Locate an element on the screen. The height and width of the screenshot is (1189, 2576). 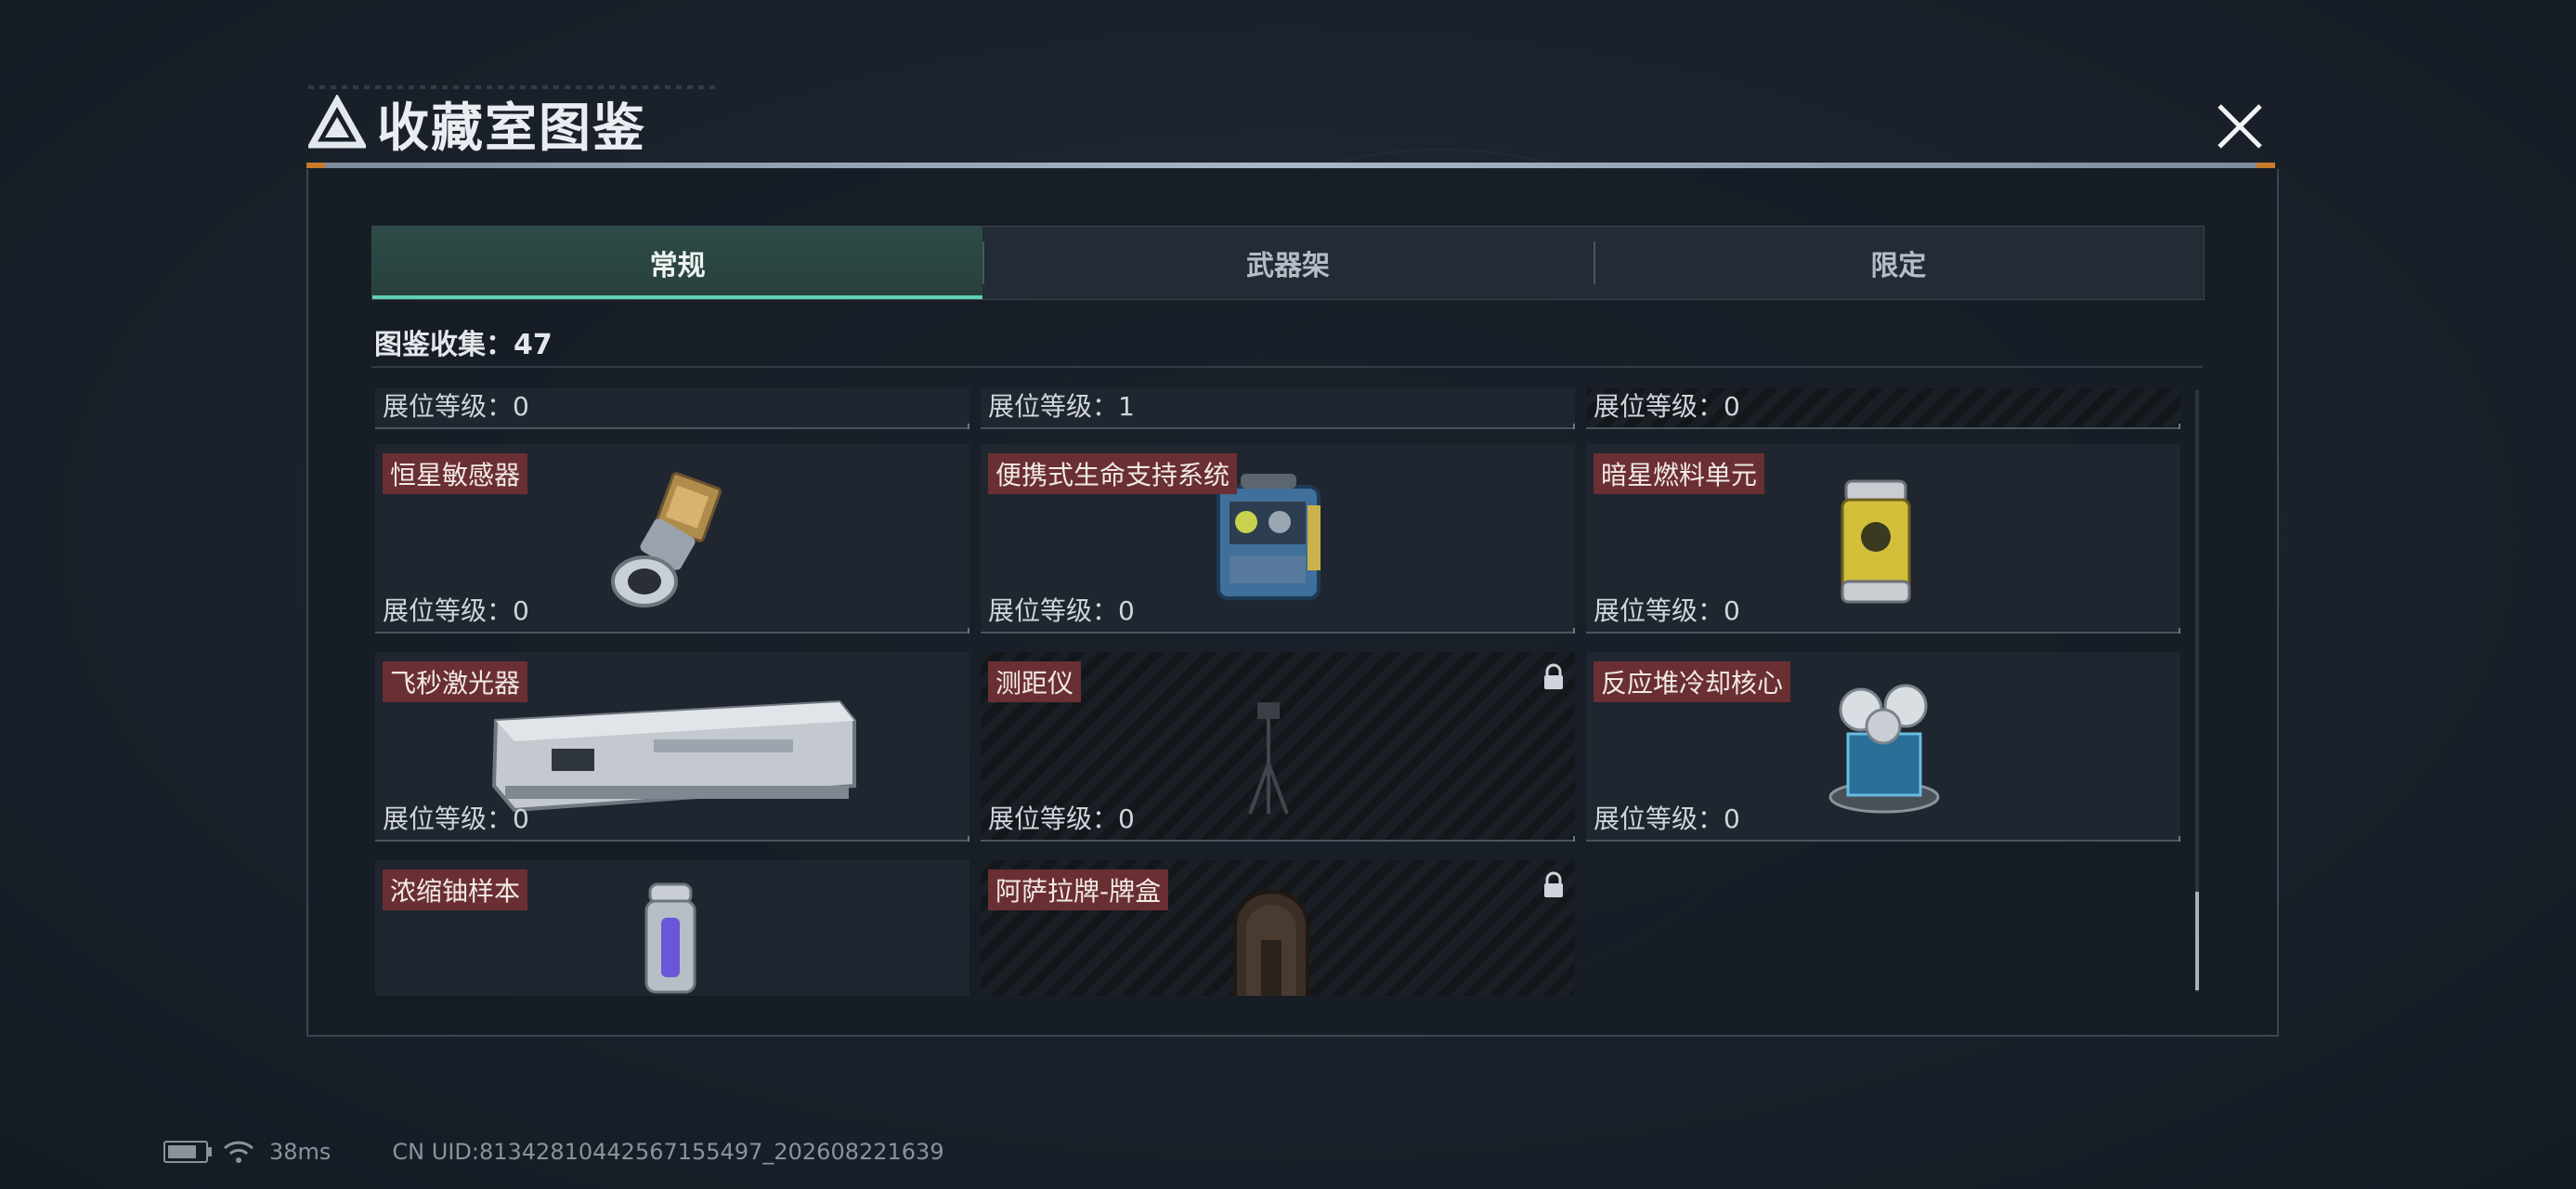
item-card-reactor-core: 反应堆冷却核心 展位等级：0 is located at coordinates (1883, 747).